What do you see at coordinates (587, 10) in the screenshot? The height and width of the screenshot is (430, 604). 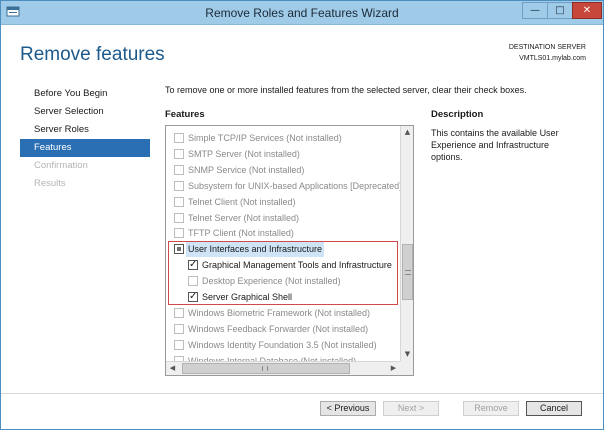 I see `close-button: ✕` at bounding box center [587, 10].